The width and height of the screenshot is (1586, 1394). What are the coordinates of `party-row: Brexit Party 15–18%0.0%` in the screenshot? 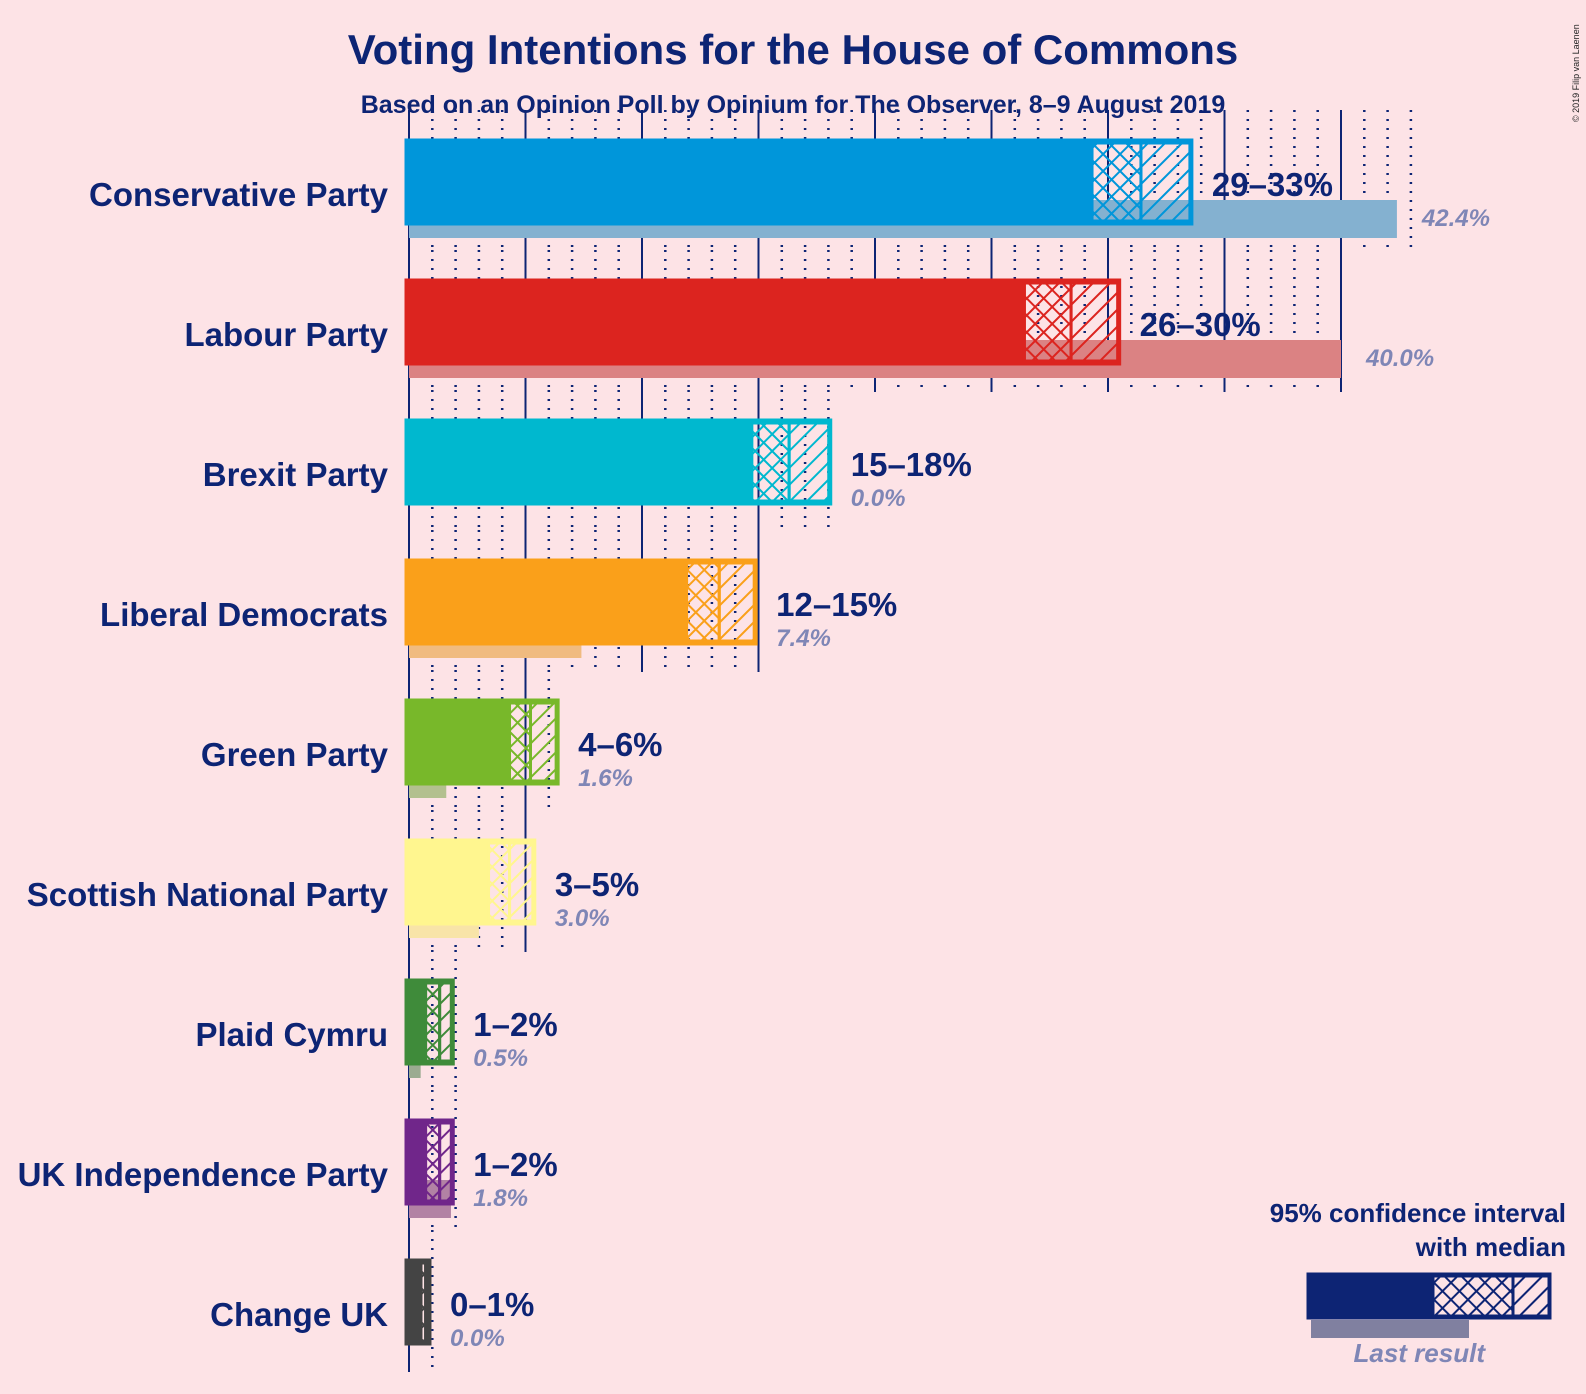 It's located at (587, 465).